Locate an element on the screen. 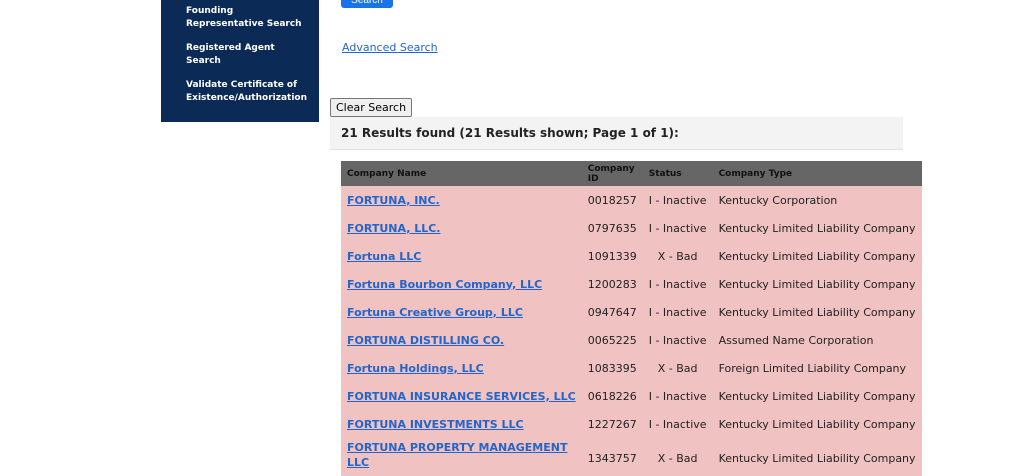 This screenshot has width=1024, height=476. company-id: 1091339 is located at coordinates (612, 256).